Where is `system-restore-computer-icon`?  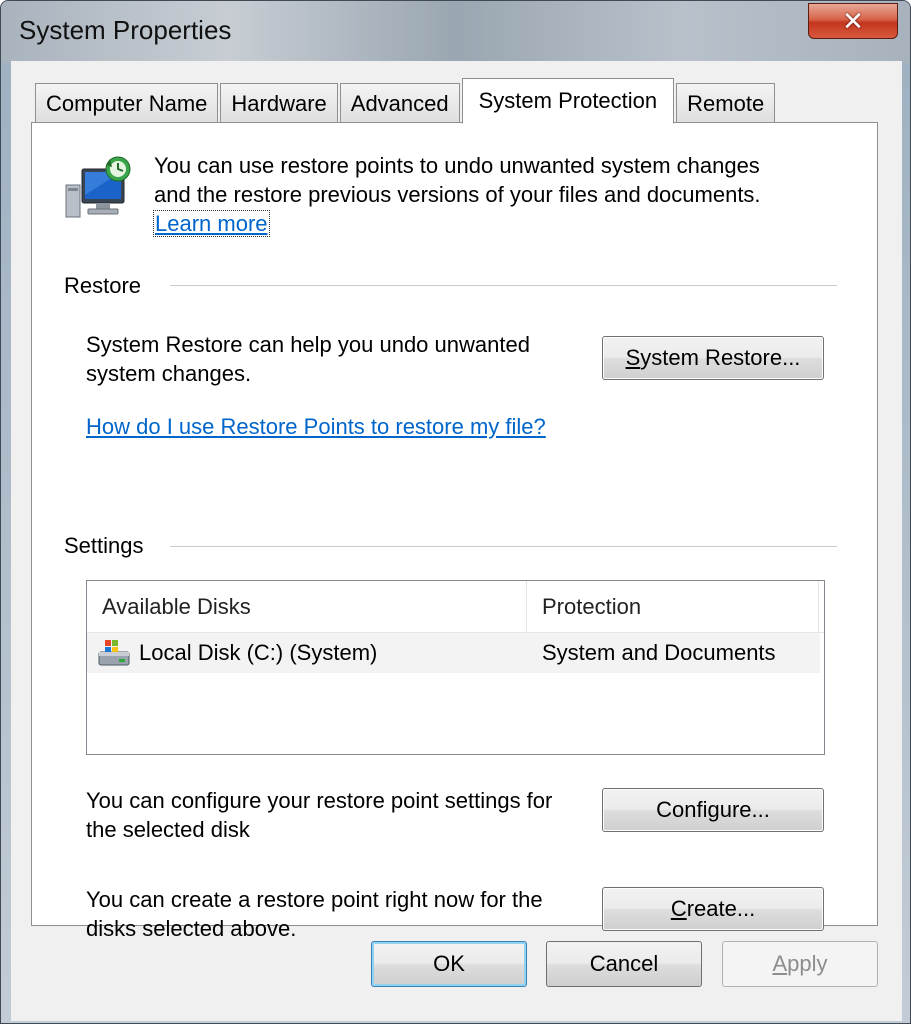 system-restore-computer-icon is located at coordinates (98, 187).